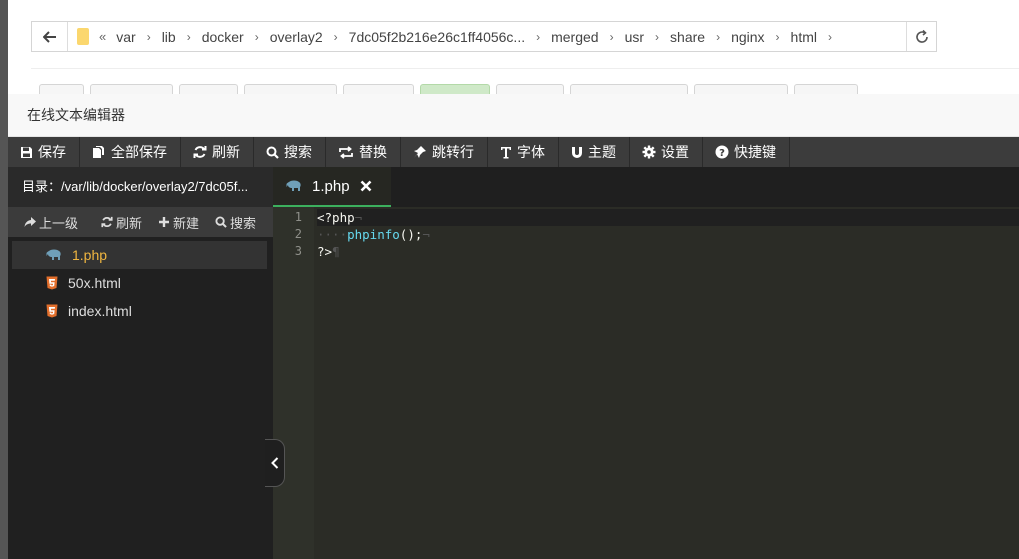 The height and width of the screenshot is (559, 1019). I want to click on save-all-button: 全部保存, so click(130, 152).